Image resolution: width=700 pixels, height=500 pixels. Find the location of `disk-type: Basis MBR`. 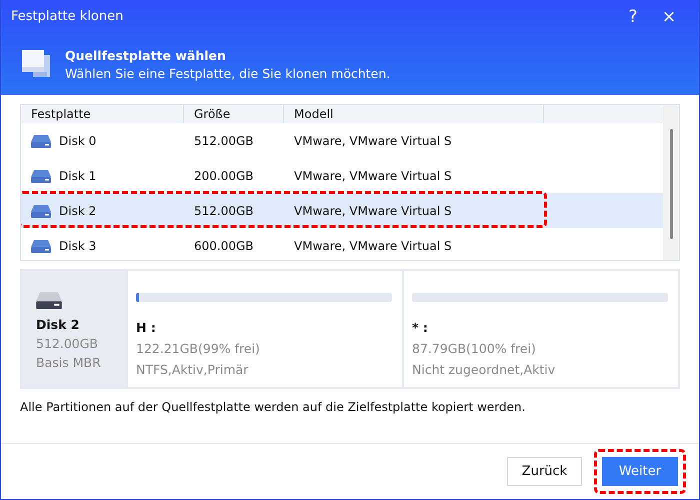

disk-type: Basis MBR is located at coordinates (69, 362).